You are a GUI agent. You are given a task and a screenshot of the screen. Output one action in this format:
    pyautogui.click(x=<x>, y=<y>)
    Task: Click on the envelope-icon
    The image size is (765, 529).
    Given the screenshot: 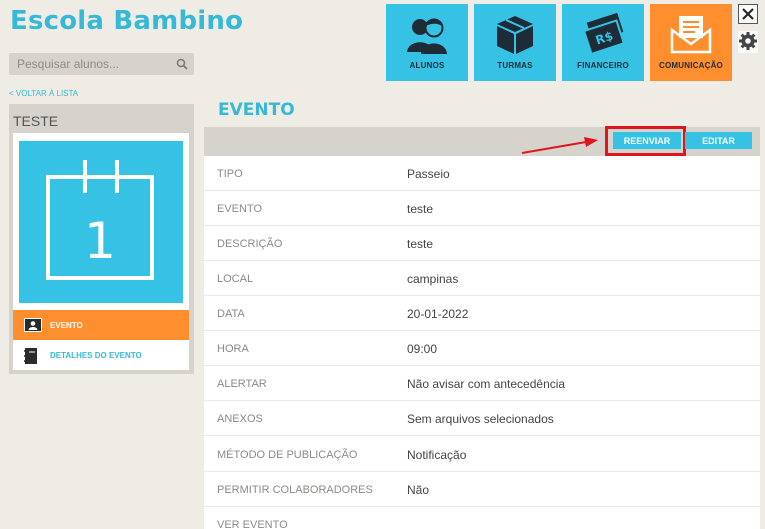 What is the action you would take?
    pyautogui.click(x=691, y=35)
    